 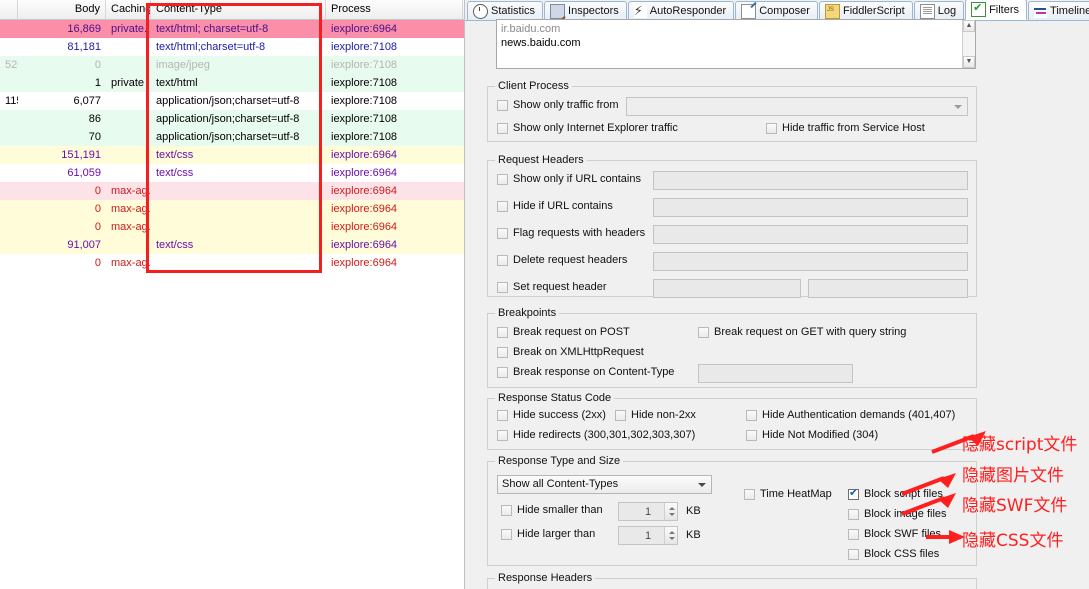 I want to click on break-response-content-type-checkbox: Break response on Content-Type, so click(x=585, y=372).